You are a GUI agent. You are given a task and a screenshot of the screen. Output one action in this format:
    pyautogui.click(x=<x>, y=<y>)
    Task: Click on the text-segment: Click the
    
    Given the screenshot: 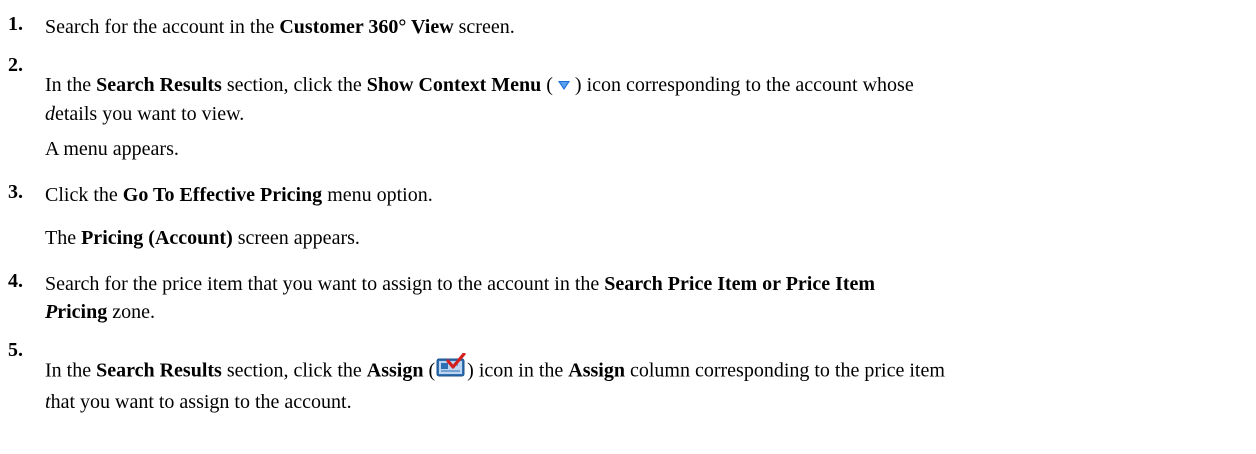 What is the action you would take?
    pyautogui.click(x=84, y=195)
    